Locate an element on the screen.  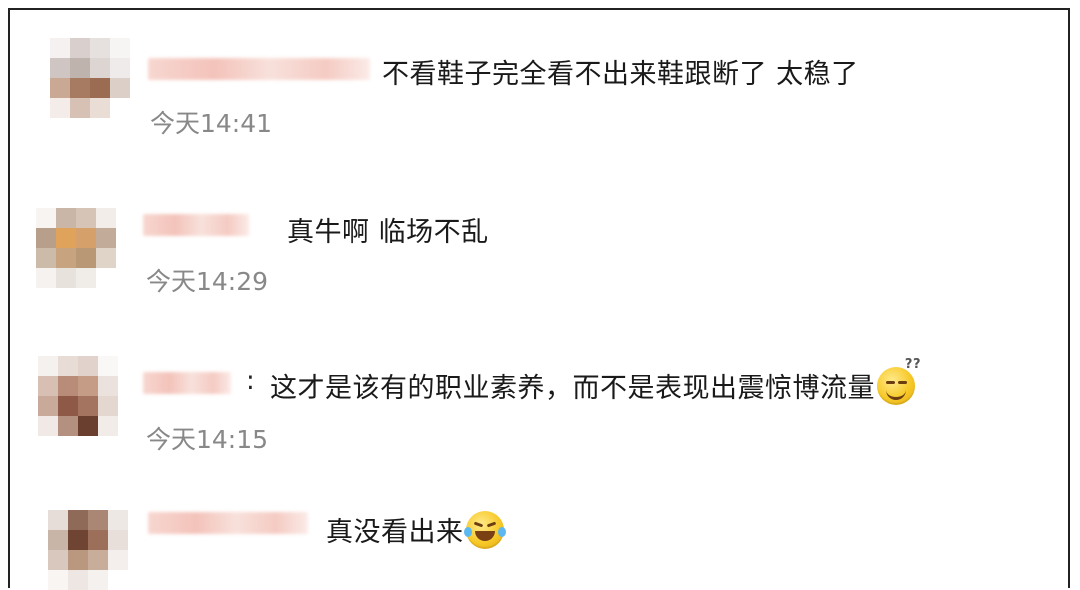
comment-text: 真没看出来 is located at coordinates (416, 529).